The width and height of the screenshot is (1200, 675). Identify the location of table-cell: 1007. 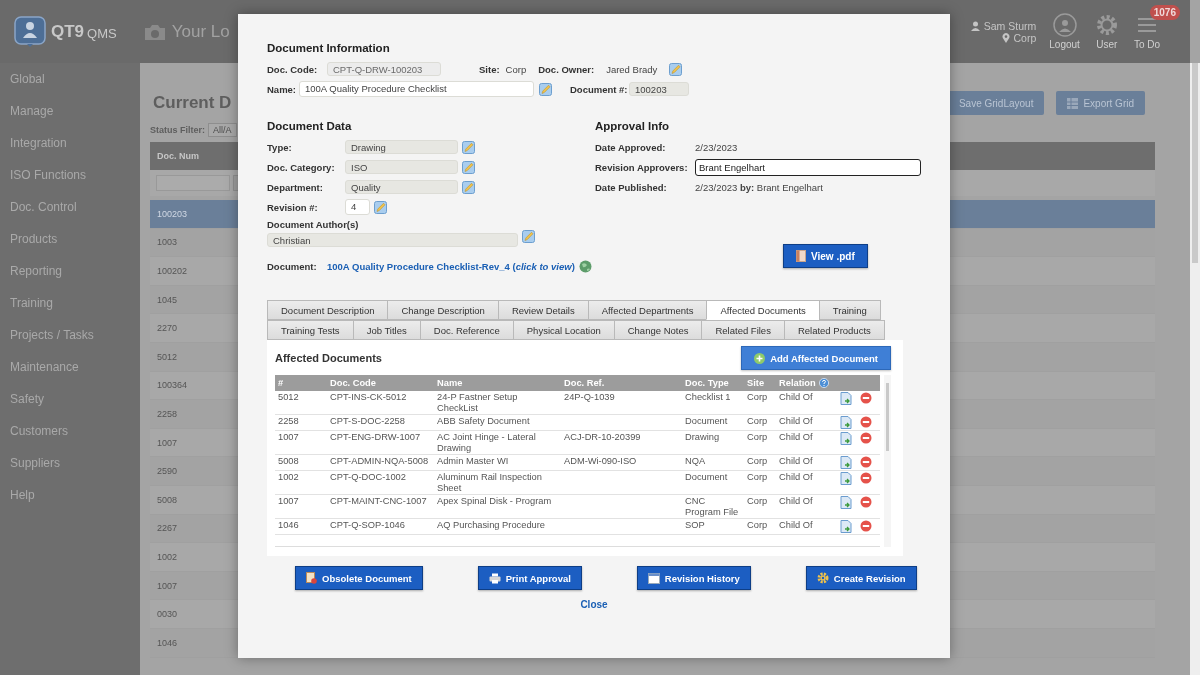
(288, 501).